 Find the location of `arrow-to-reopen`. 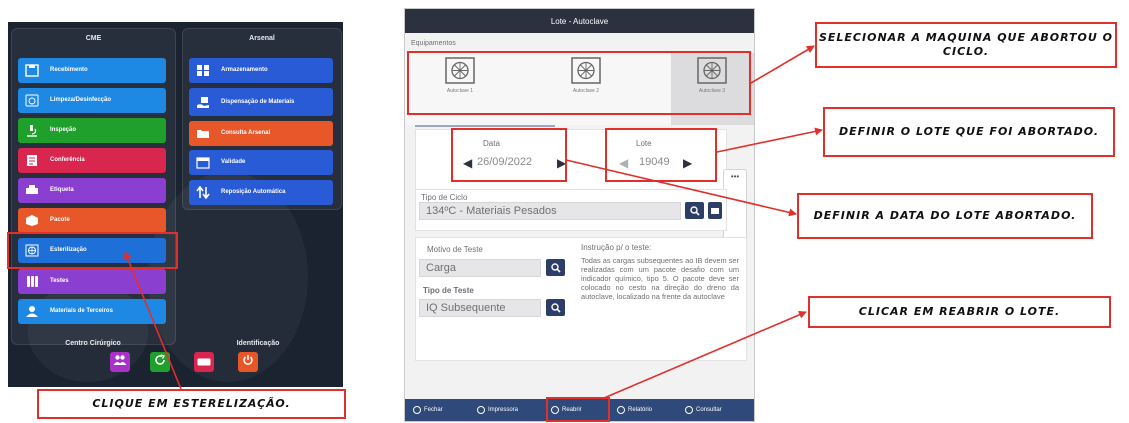

arrow-to-reopen is located at coordinates (705, 355).